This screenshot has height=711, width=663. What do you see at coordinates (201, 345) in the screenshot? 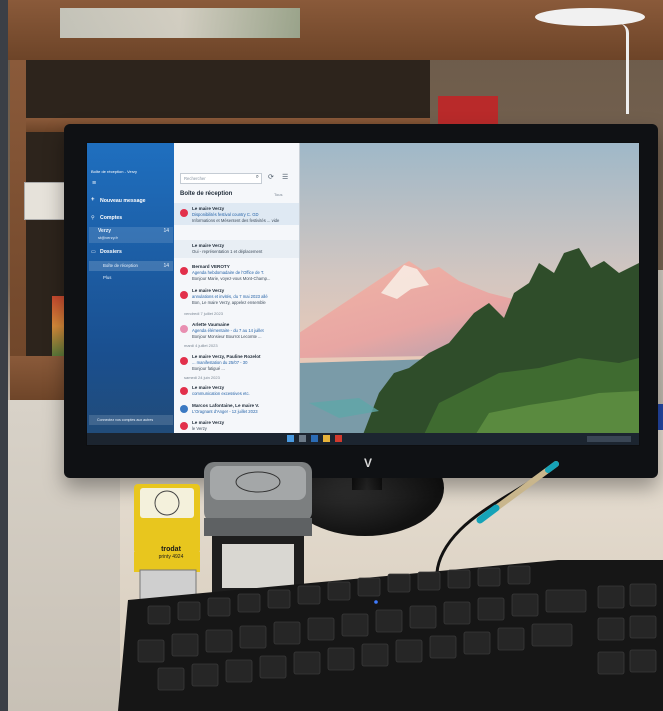
I see `date-group-label: mardi 4 juillet 2023` at bounding box center [201, 345].